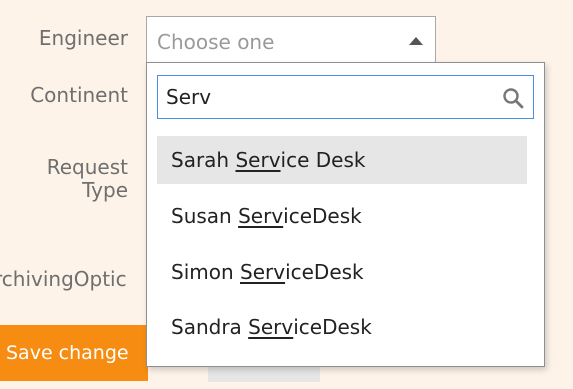 Image resolution: width=573 pixels, height=389 pixels. What do you see at coordinates (206, 272) in the screenshot?
I see `option-text: Simon` at bounding box center [206, 272].